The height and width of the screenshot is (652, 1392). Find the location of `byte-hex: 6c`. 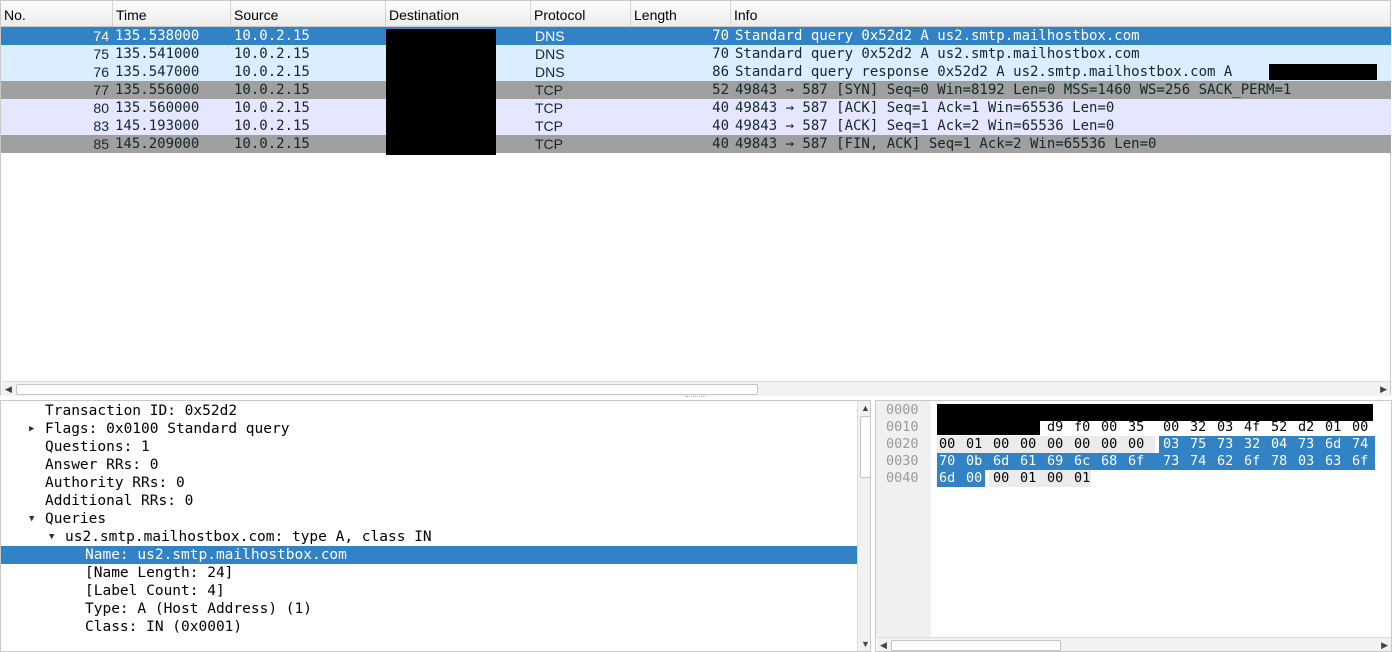

byte-hex: 6c is located at coordinates (1087, 461).